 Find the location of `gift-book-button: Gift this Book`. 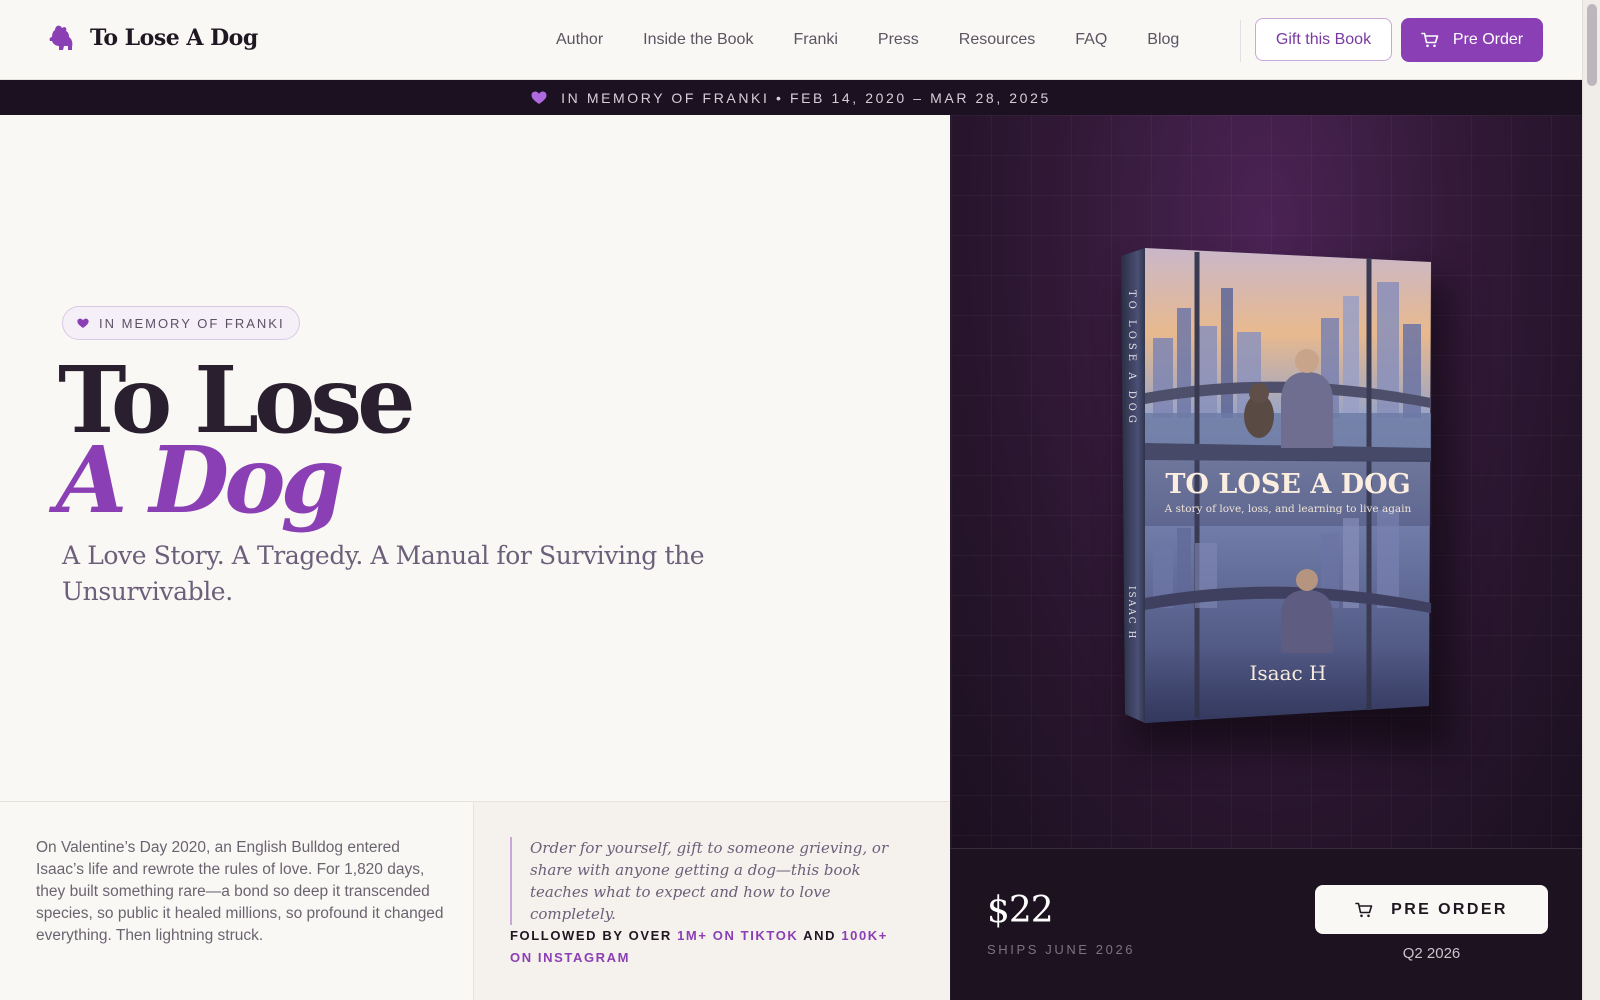

gift-book-button: Gift this Book is located at coordinates (1323, 39).